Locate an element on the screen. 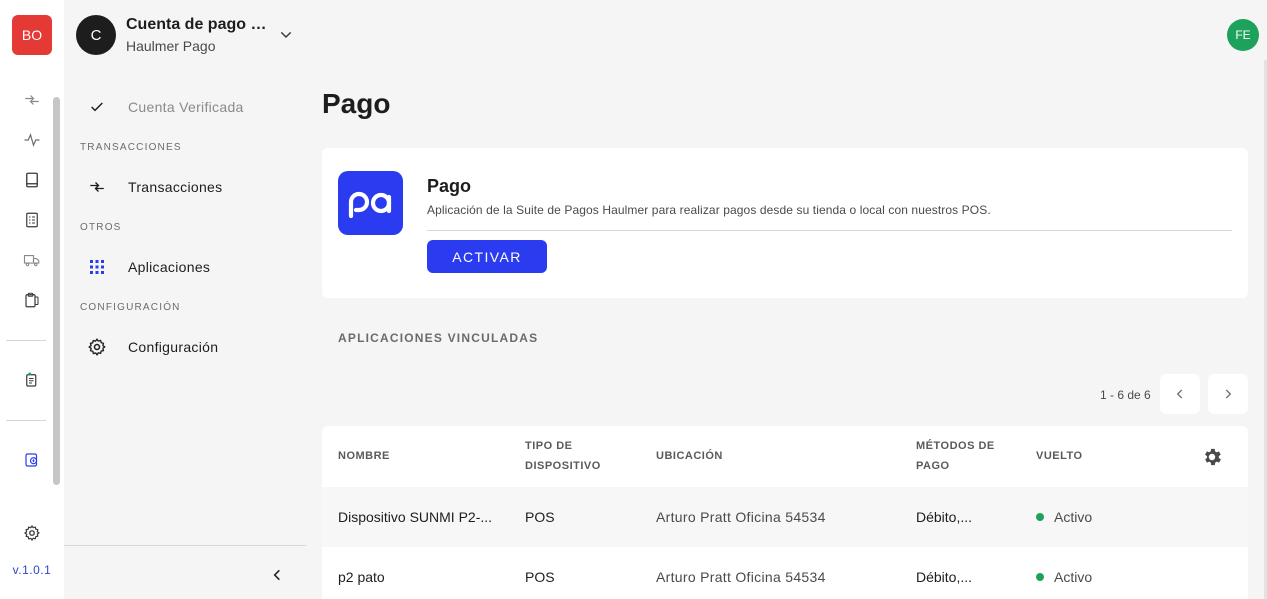  prev-page-button is located at coordinates (1180, 394).